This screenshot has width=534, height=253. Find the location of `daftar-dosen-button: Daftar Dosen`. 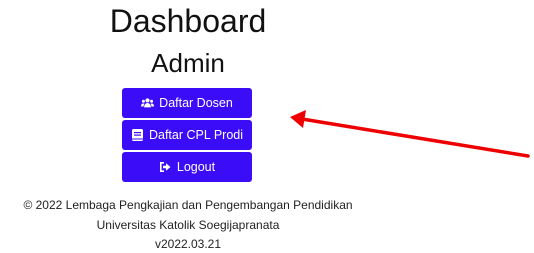

daftar-dosen-button: Daftar Dosen is located at coordinates (187, 103).